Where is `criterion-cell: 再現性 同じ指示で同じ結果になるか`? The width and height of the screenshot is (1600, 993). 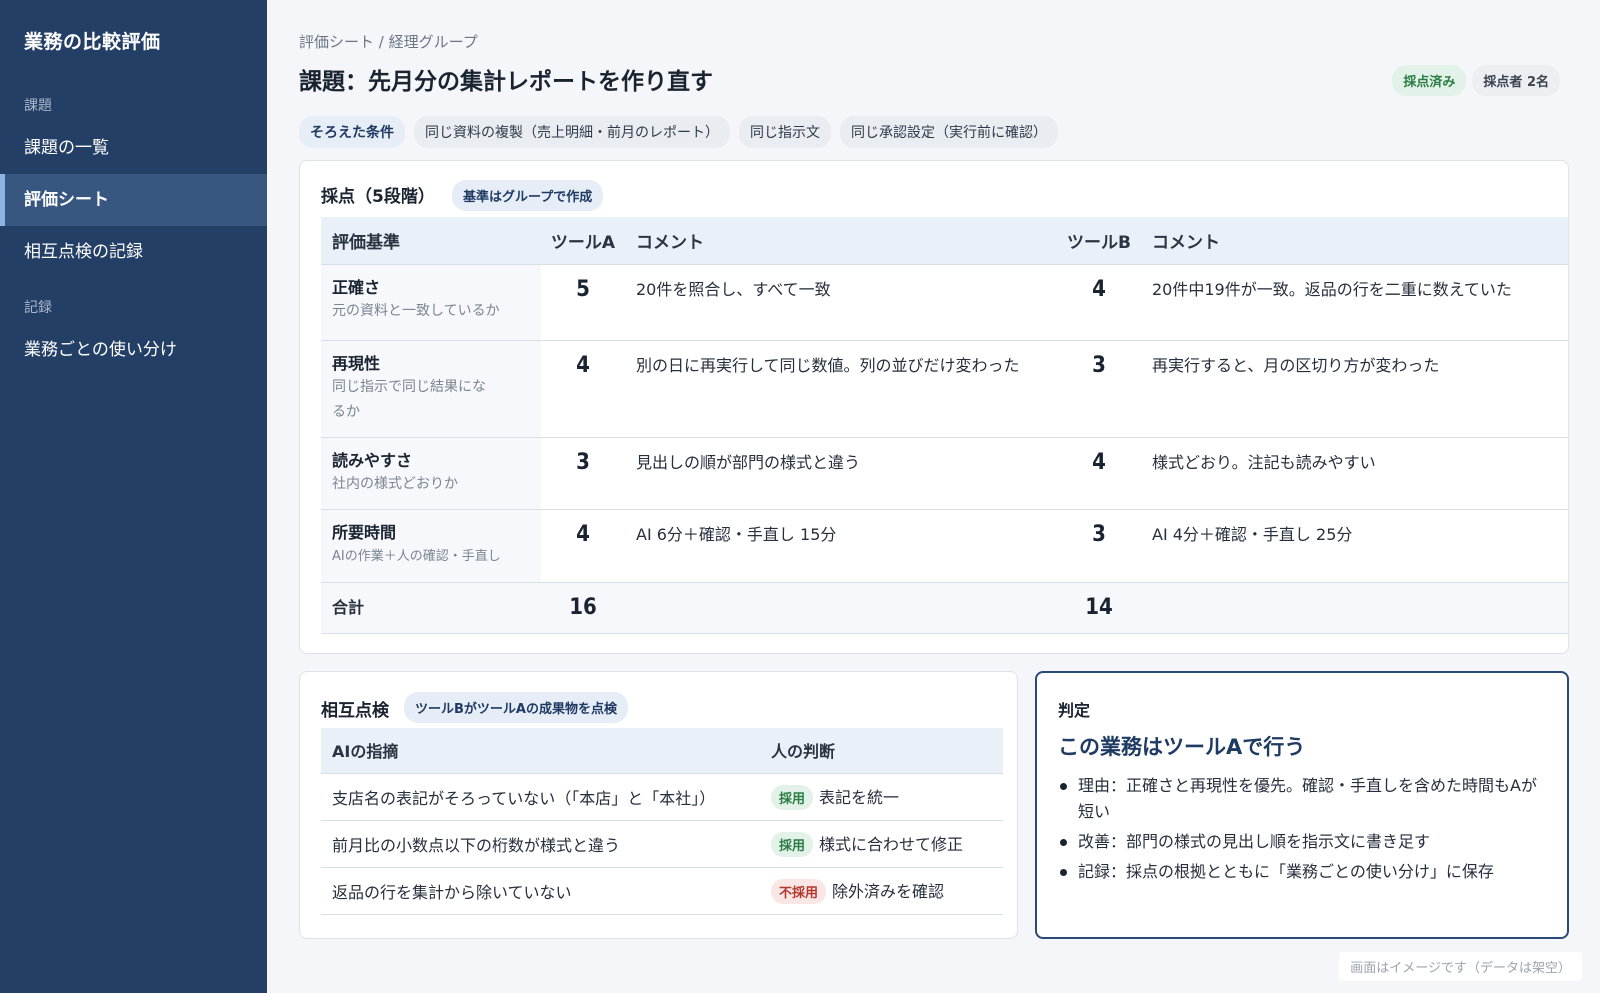 criterion-cell: 再現性 同じ指示で同じ結果になるか is located at coordinates (431, 389).